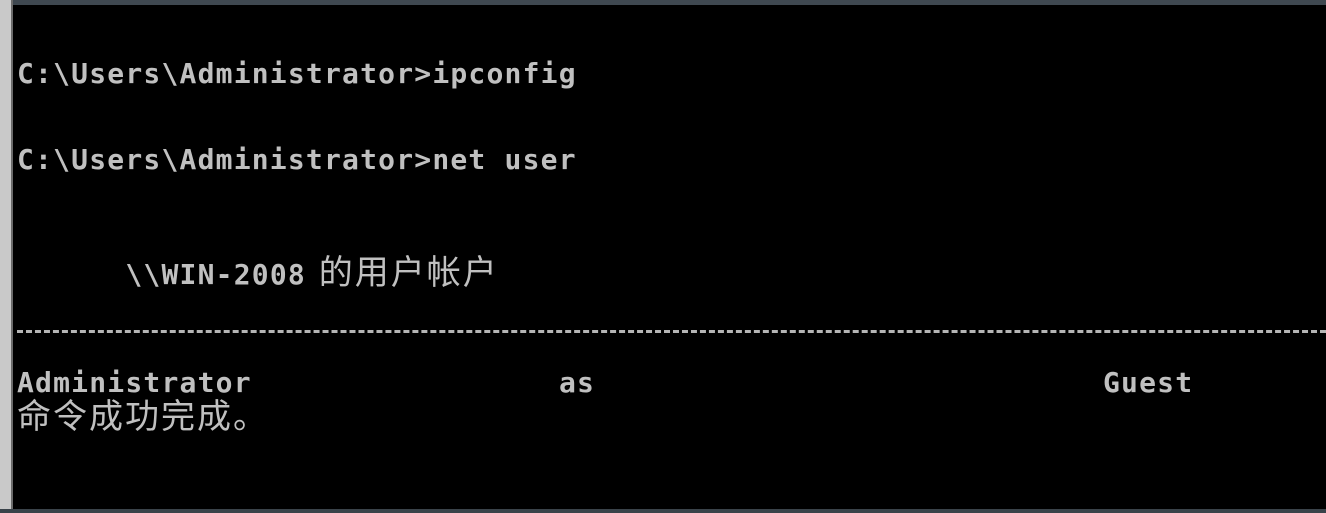  Describe the element at coordinates (6, 256) in the screenshot. I see `window-left-border` at that location.